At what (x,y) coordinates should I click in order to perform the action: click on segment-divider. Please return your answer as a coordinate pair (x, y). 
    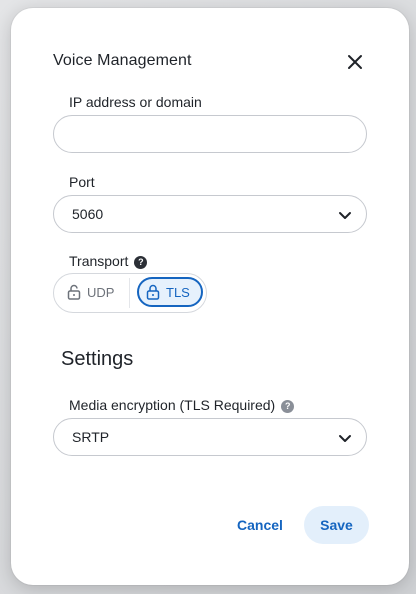
    Looking at the image, I should click on (129, 293).